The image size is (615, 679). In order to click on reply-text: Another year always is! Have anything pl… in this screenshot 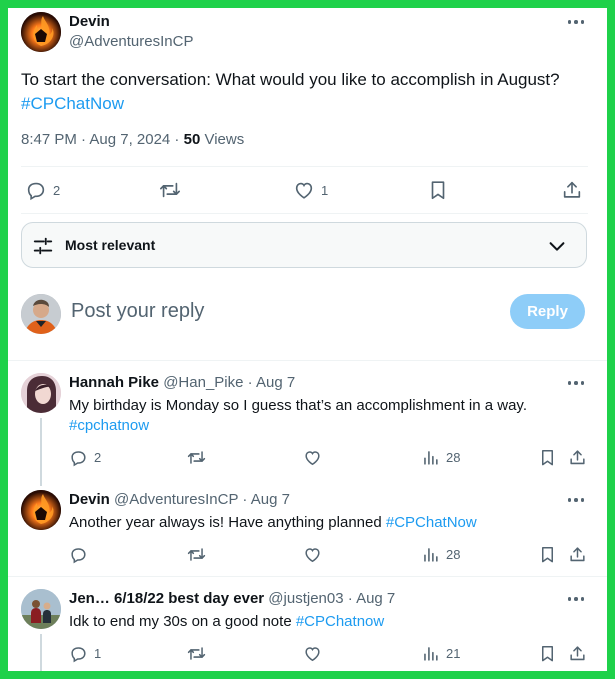, I will do `click(329, 523)`.